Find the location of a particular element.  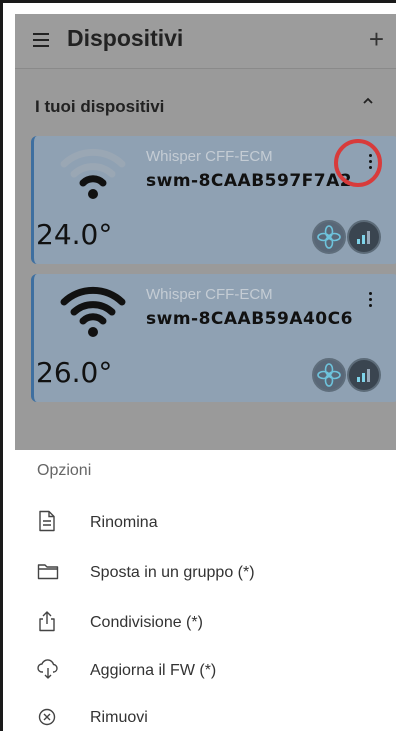

hamburger-menu-icon is located at coordinates (41, 40).